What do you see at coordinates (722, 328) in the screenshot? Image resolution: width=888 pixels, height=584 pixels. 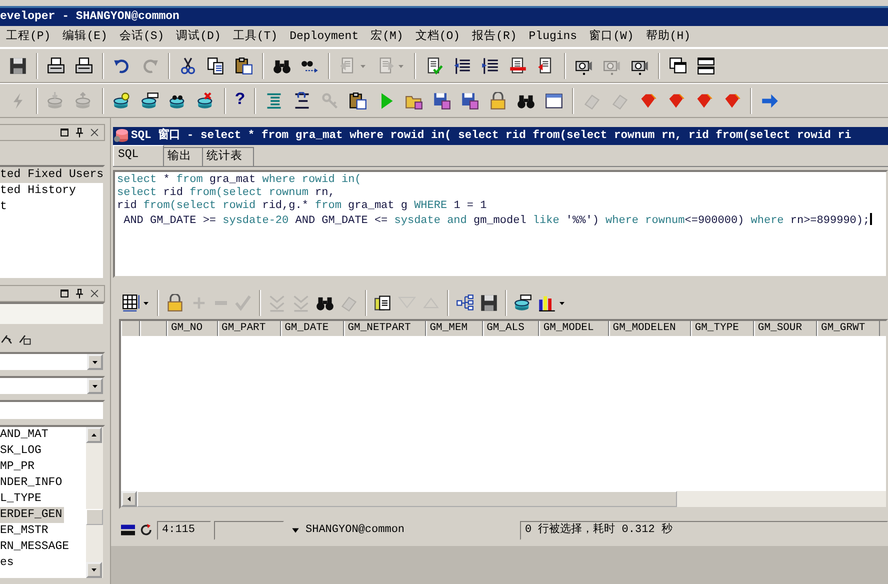 I see `column-header: GM_TYPE` at bounding box center [722, 328].